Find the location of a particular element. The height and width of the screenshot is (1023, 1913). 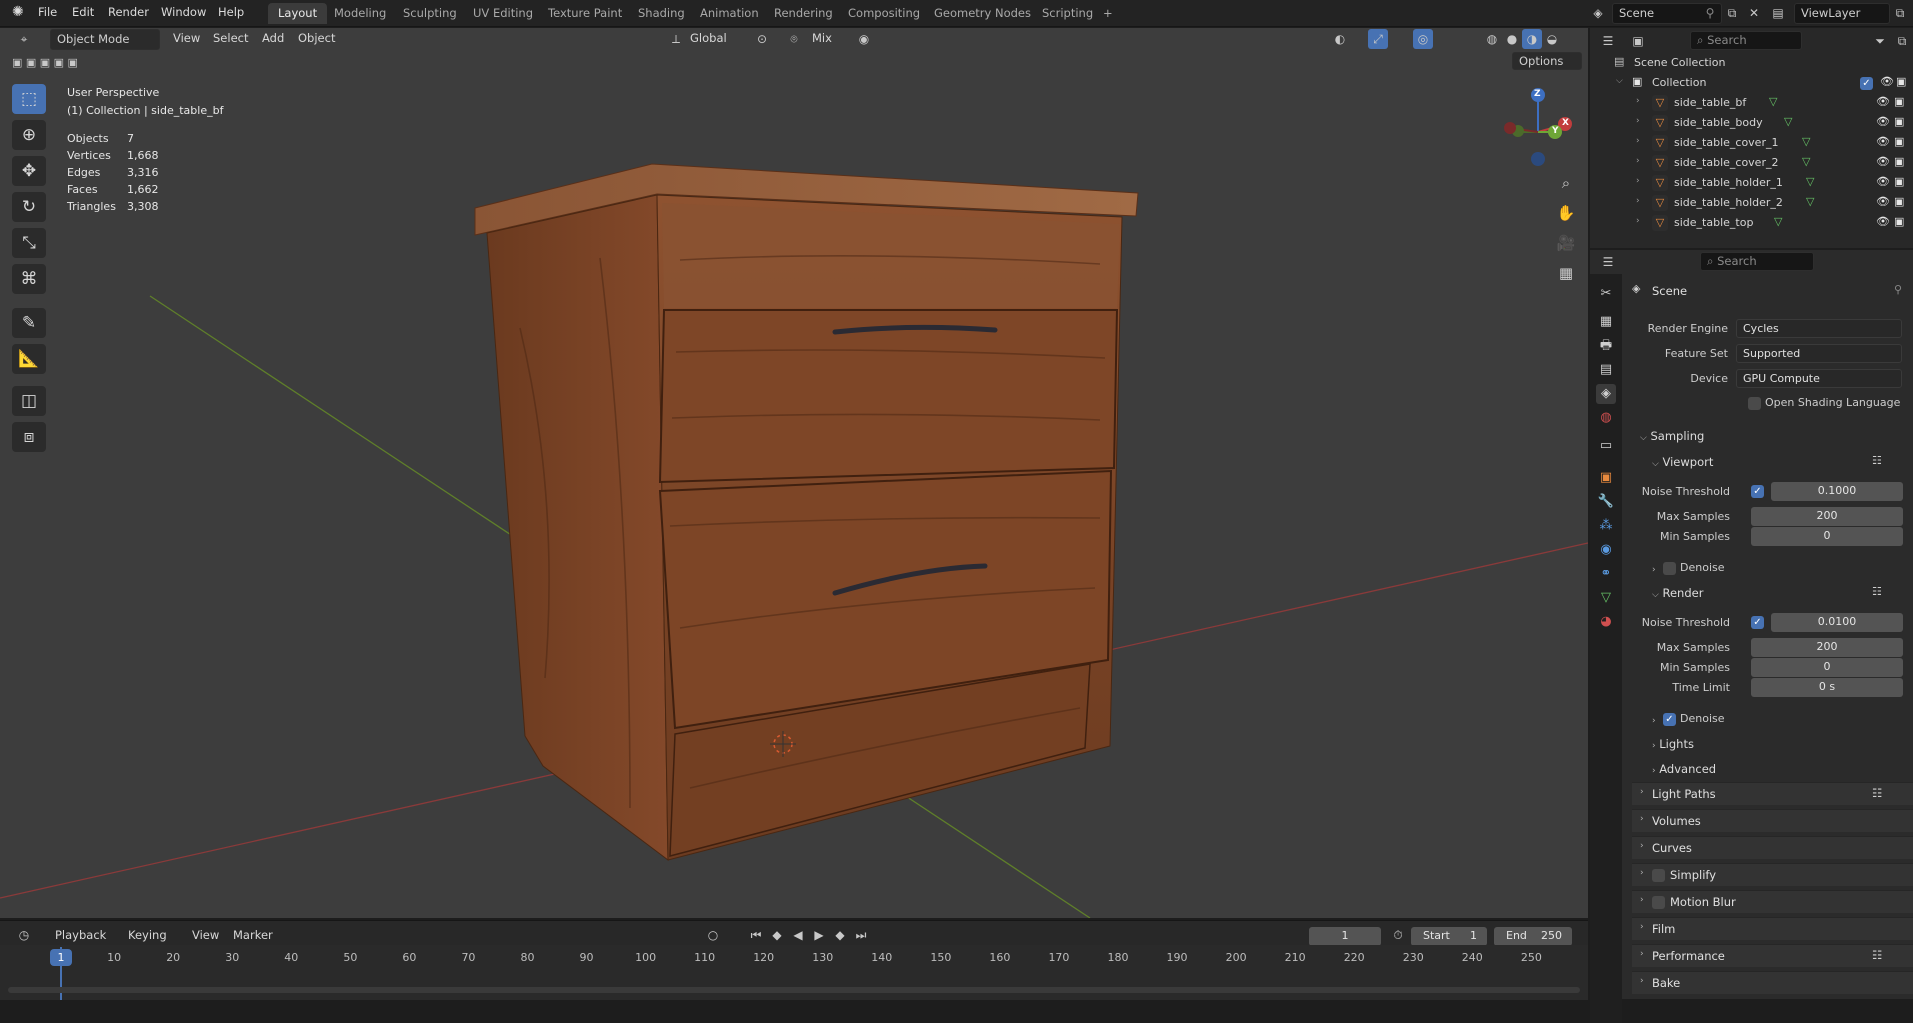

tree-object: › ▽ side_table_cover_2 ▽ 👁 ▣ is located at coordinates (1751, 163).